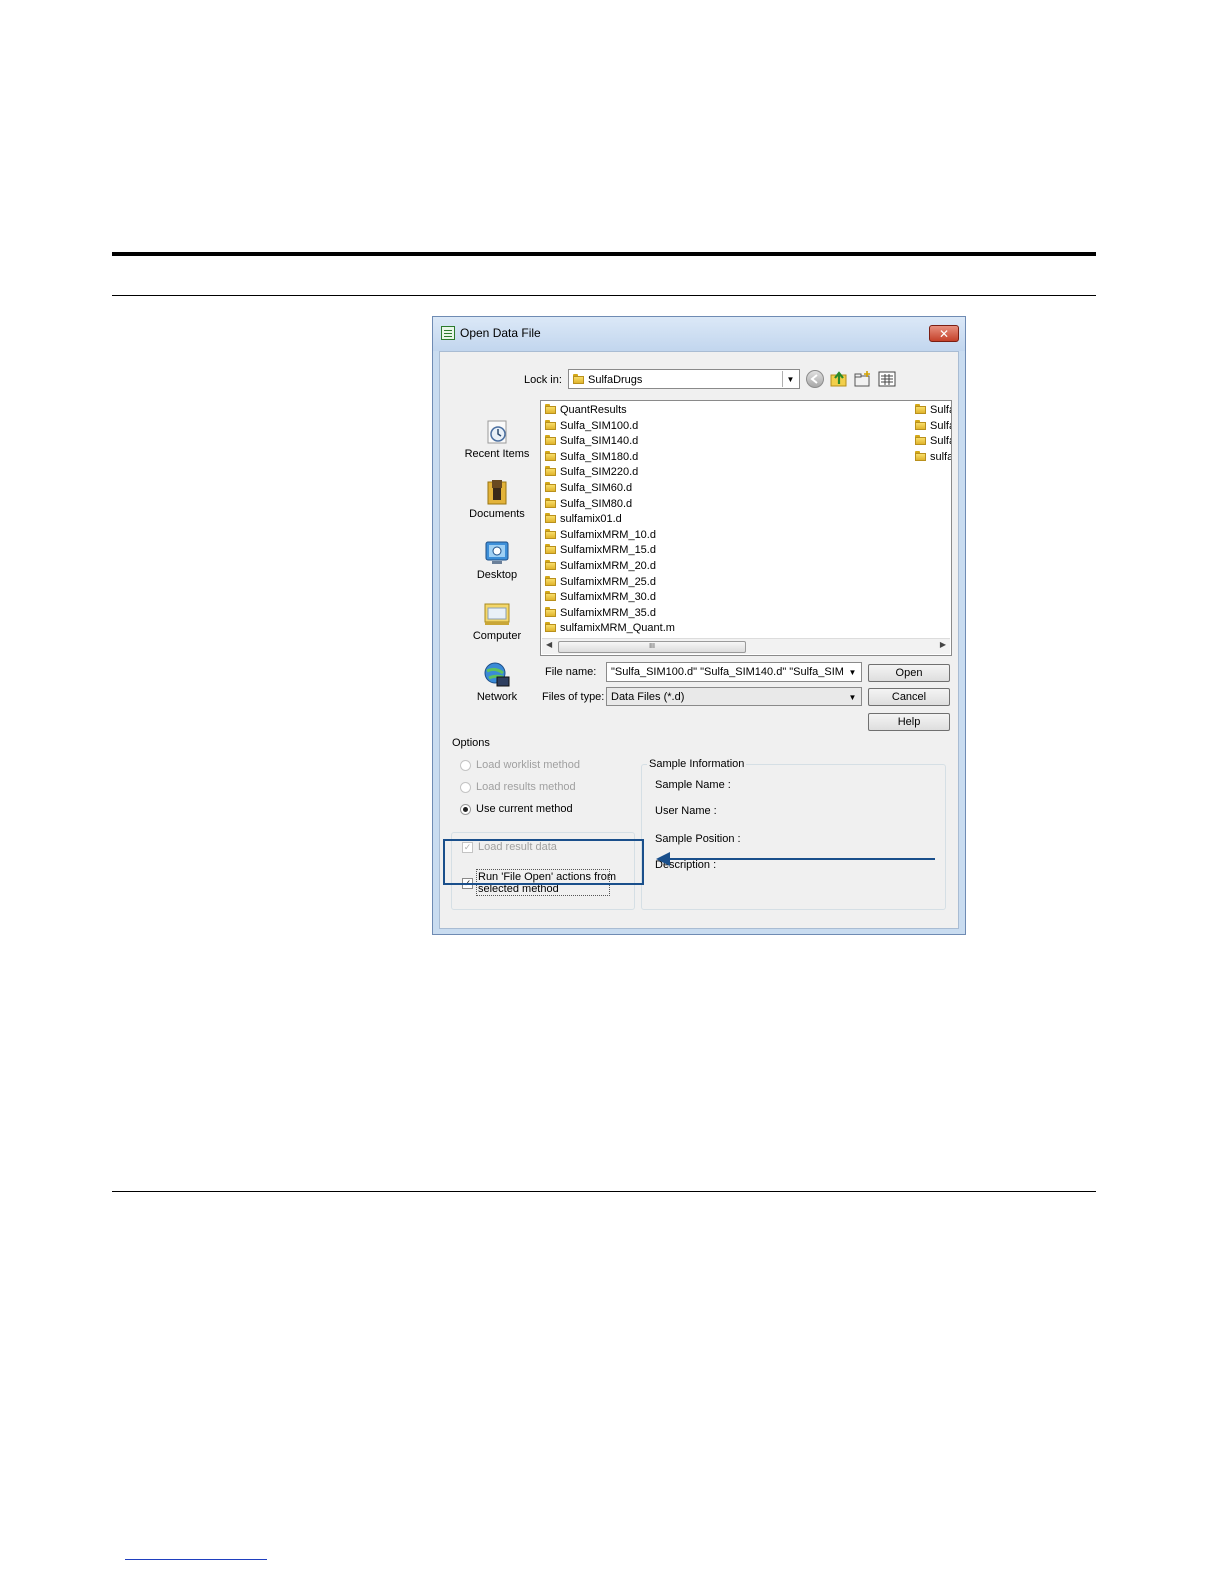 This screenshot has width=1224, height=1584. I want to click on place-network: Network, so click(497, 682).